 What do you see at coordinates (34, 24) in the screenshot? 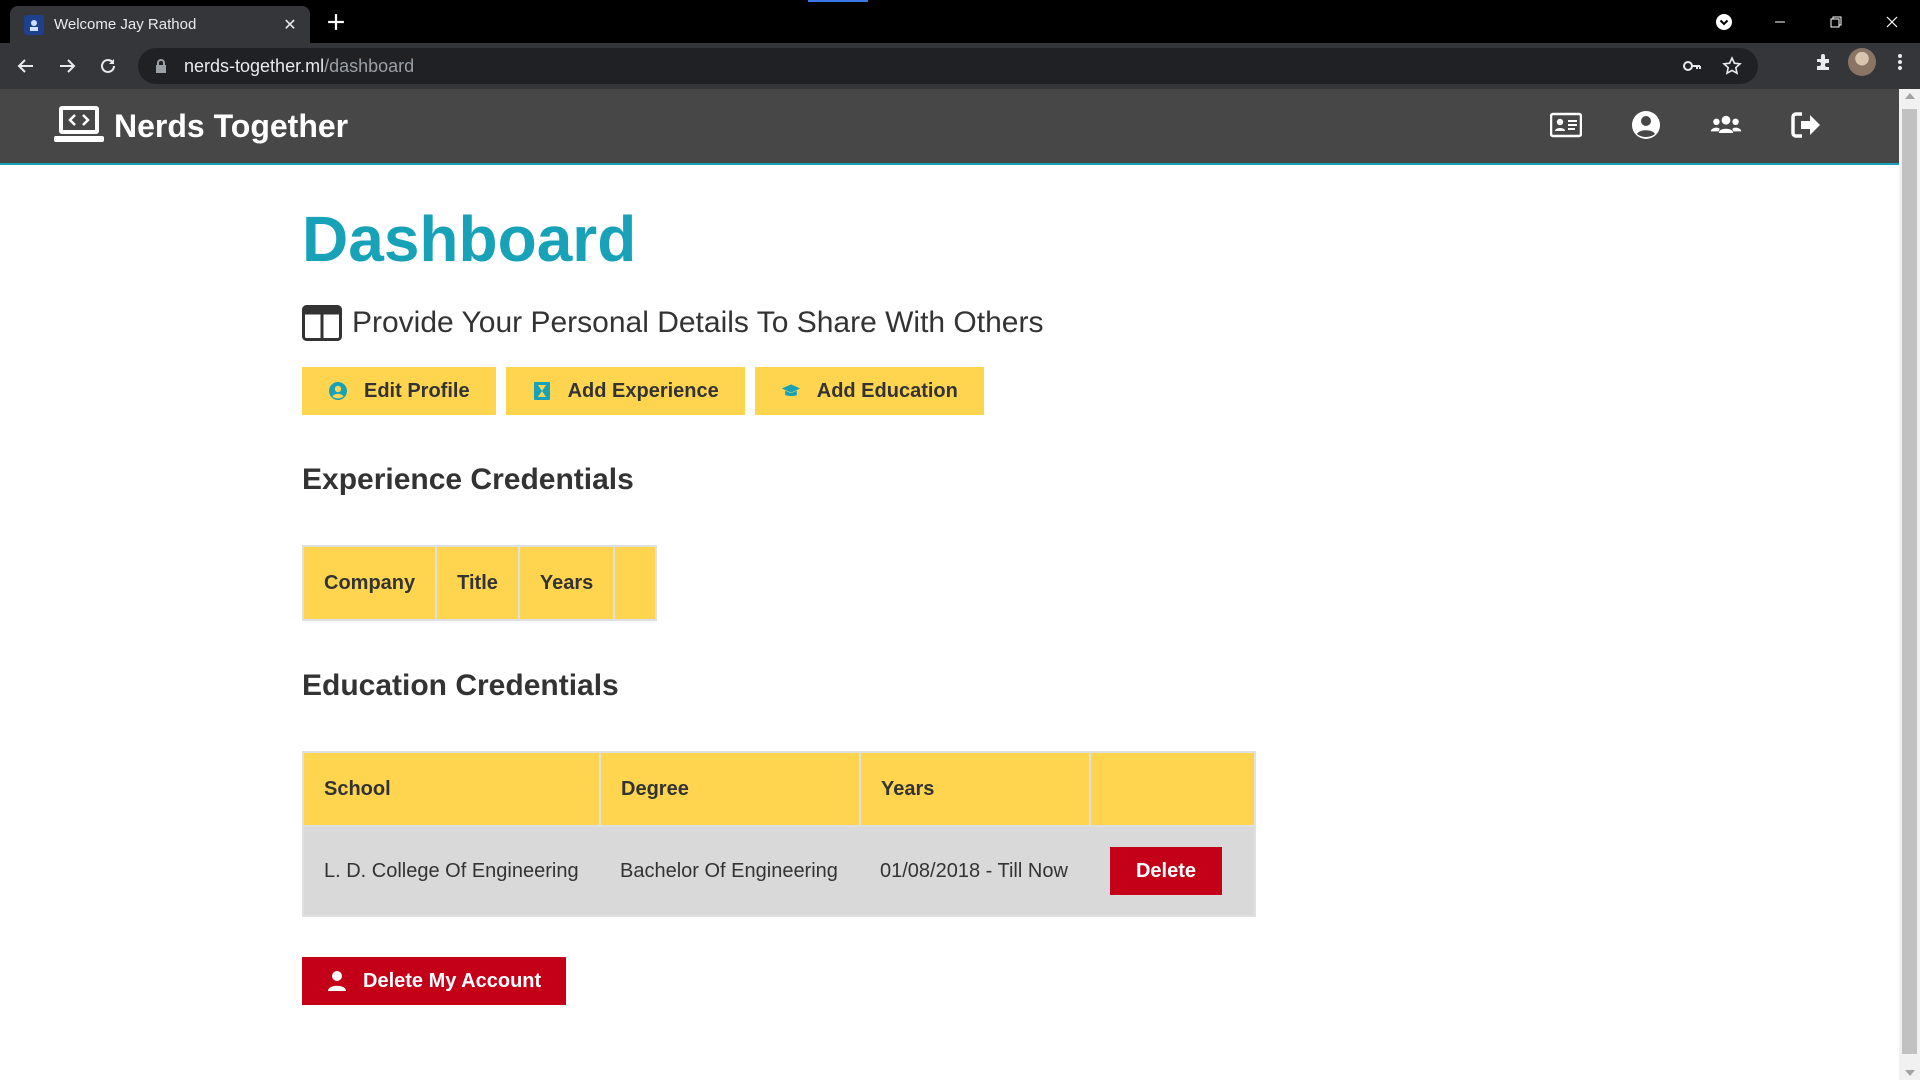
I see `favicon-icon` at bounding box center [34, 24].